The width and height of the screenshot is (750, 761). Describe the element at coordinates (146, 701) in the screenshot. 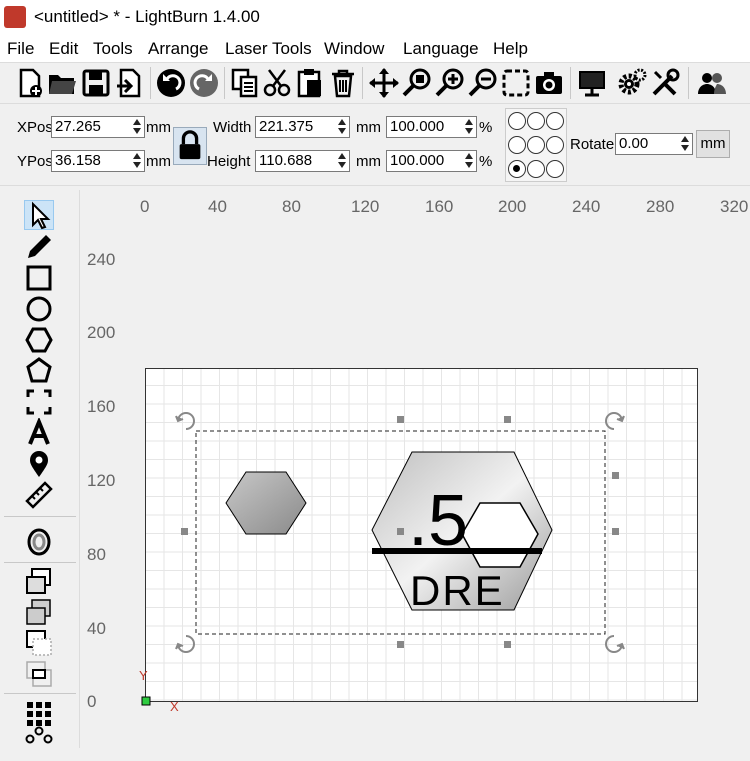

I see `origin-marker` at that location.